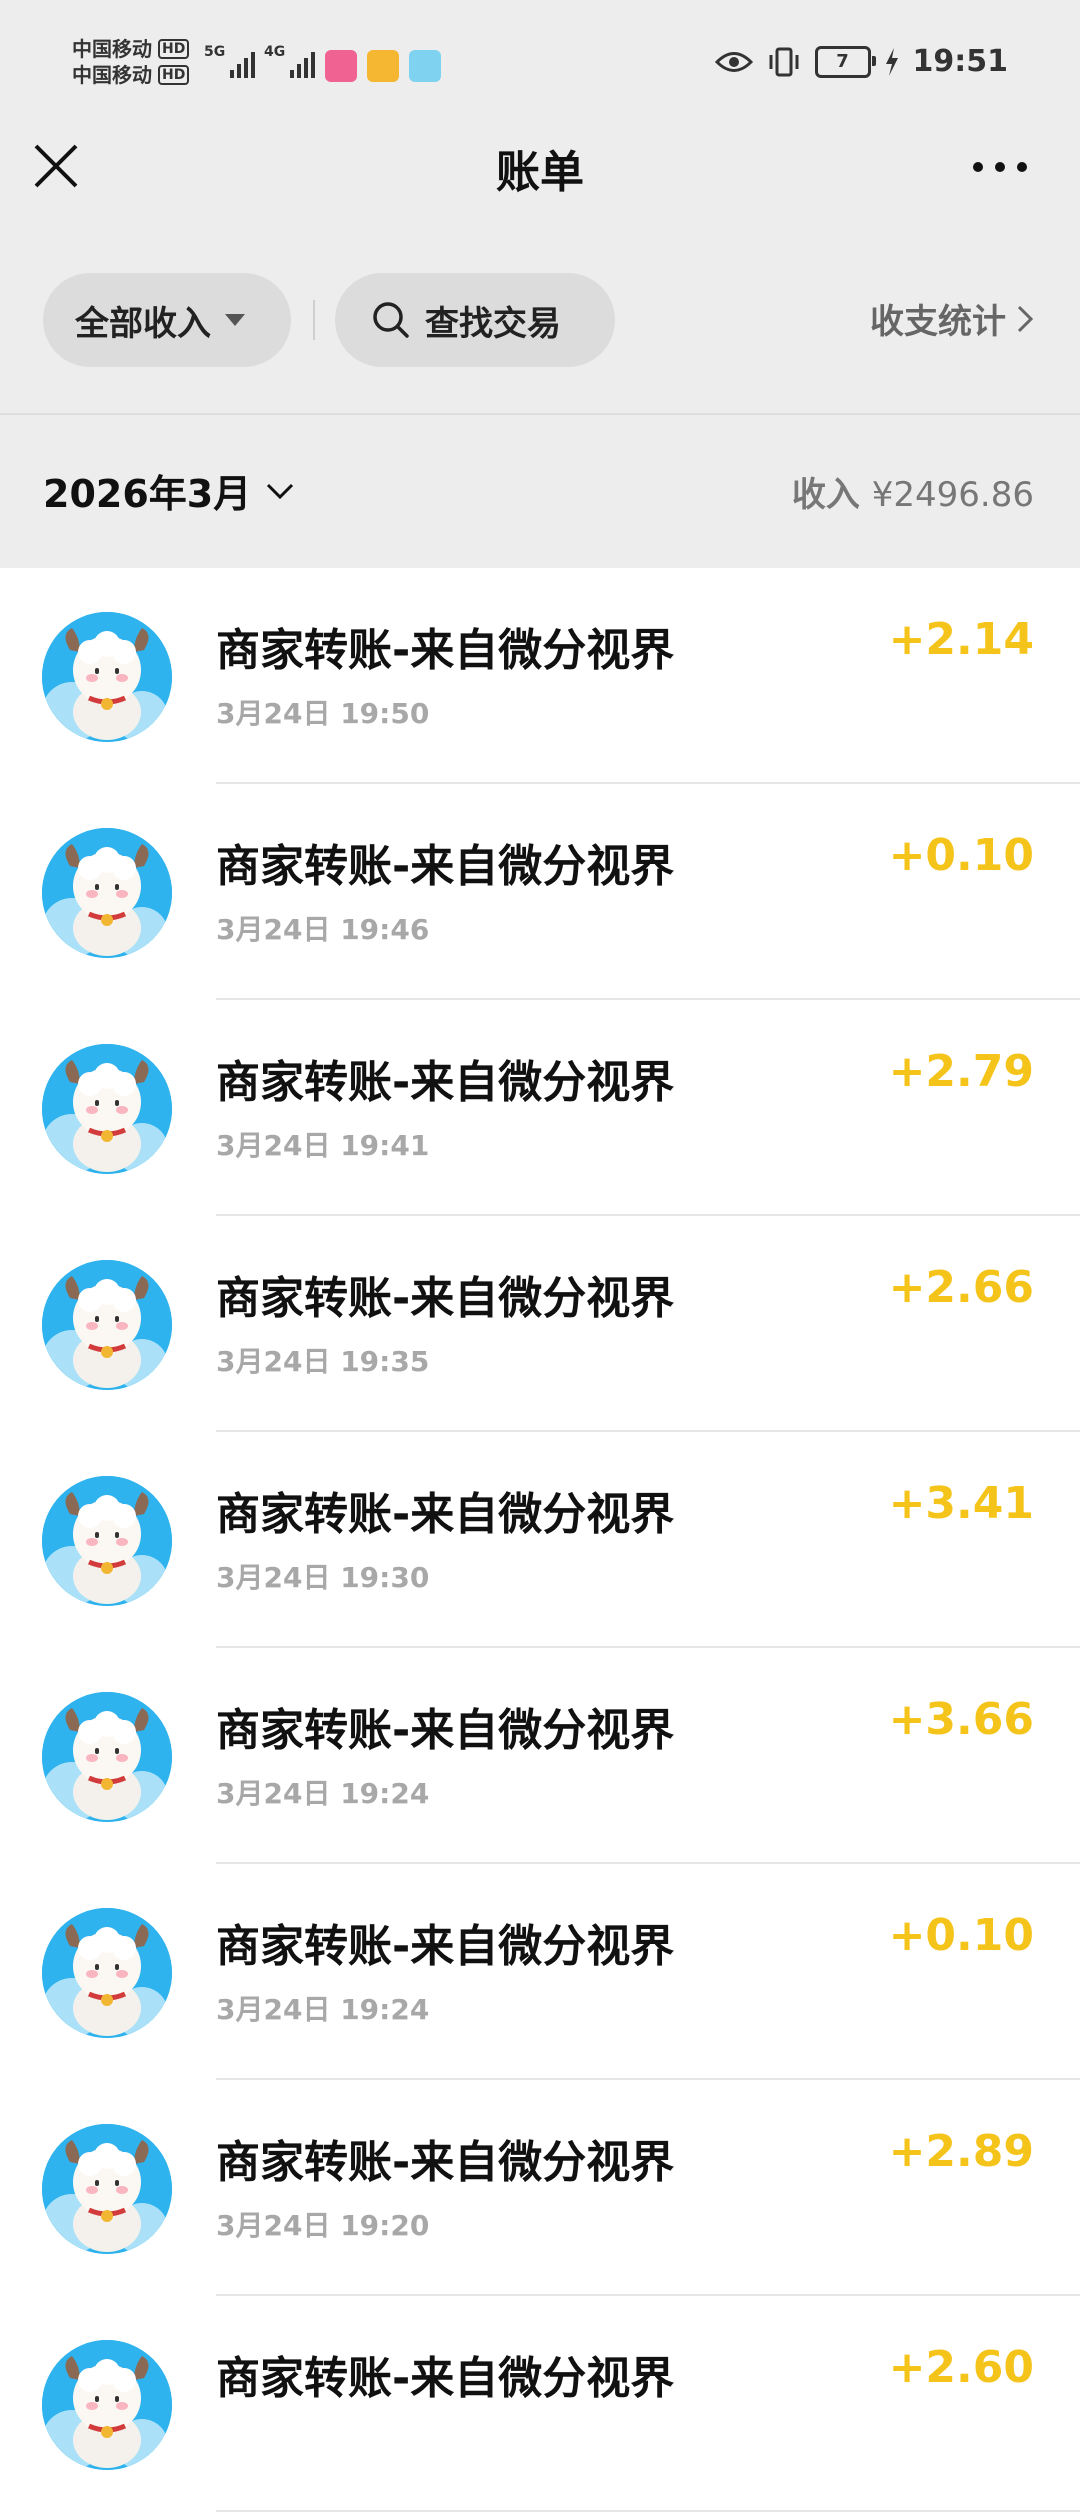 The width and height of the screenshot is (1080, 2512). I want to click on stats-label: 收支统计, so click(938, 322).